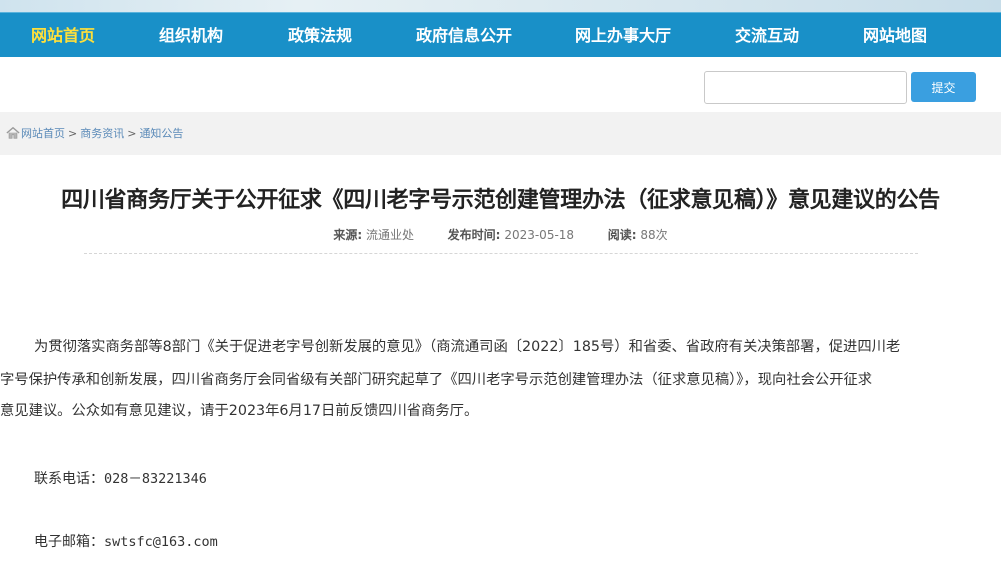 The image size is (1001, 563). Describe the element at coordinates (161, 133) in the screenshot. I see `breadcrumb-link-notices: 通知公告` at that location.